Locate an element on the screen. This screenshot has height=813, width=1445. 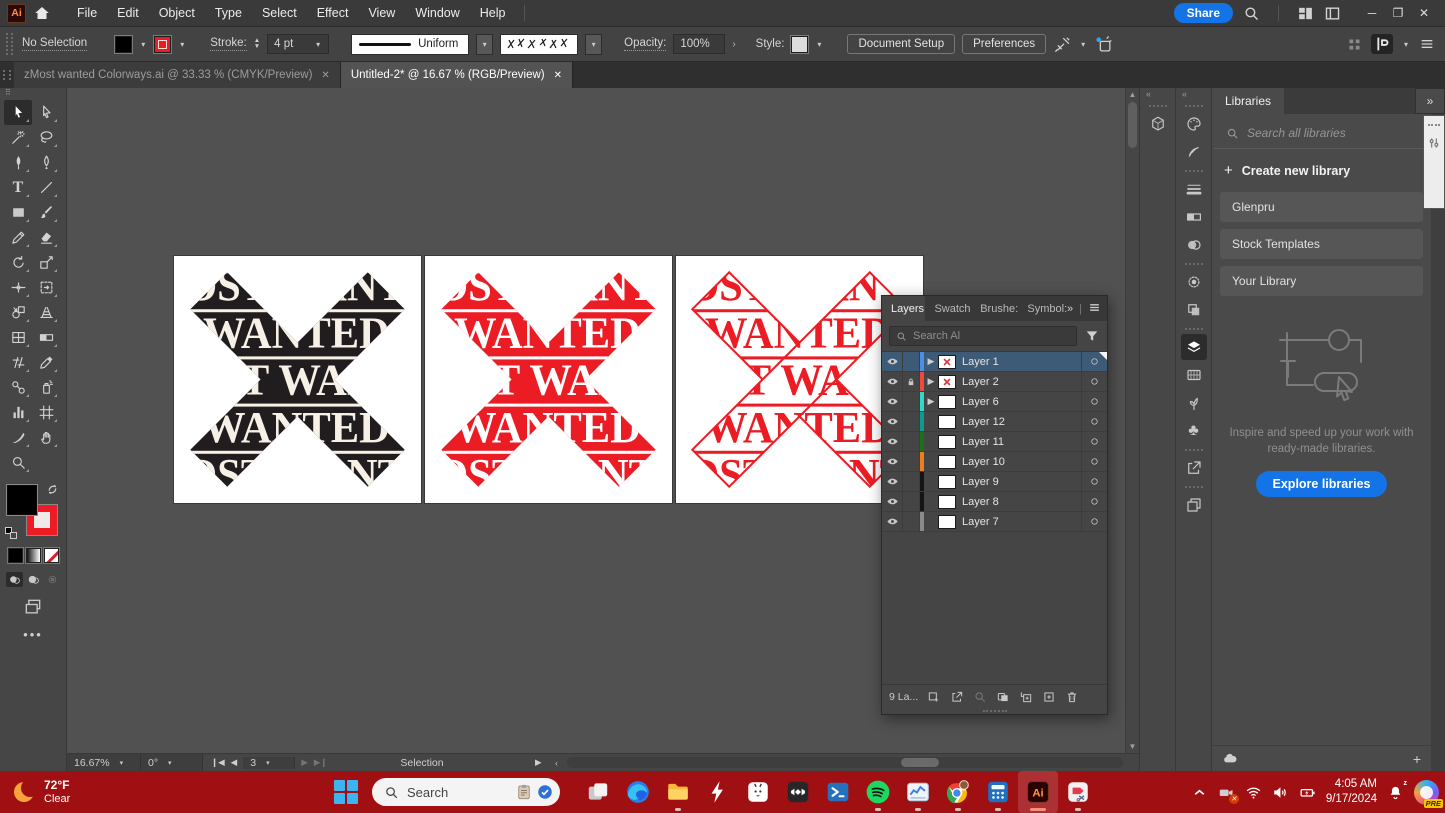
menu-view: View is located at coordinates (381, 13).